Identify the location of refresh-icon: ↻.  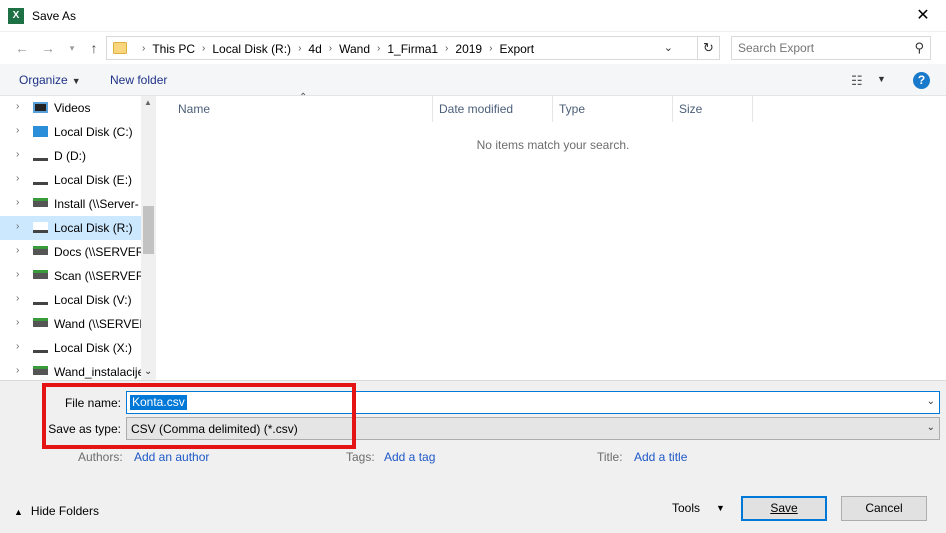
(709, 48).